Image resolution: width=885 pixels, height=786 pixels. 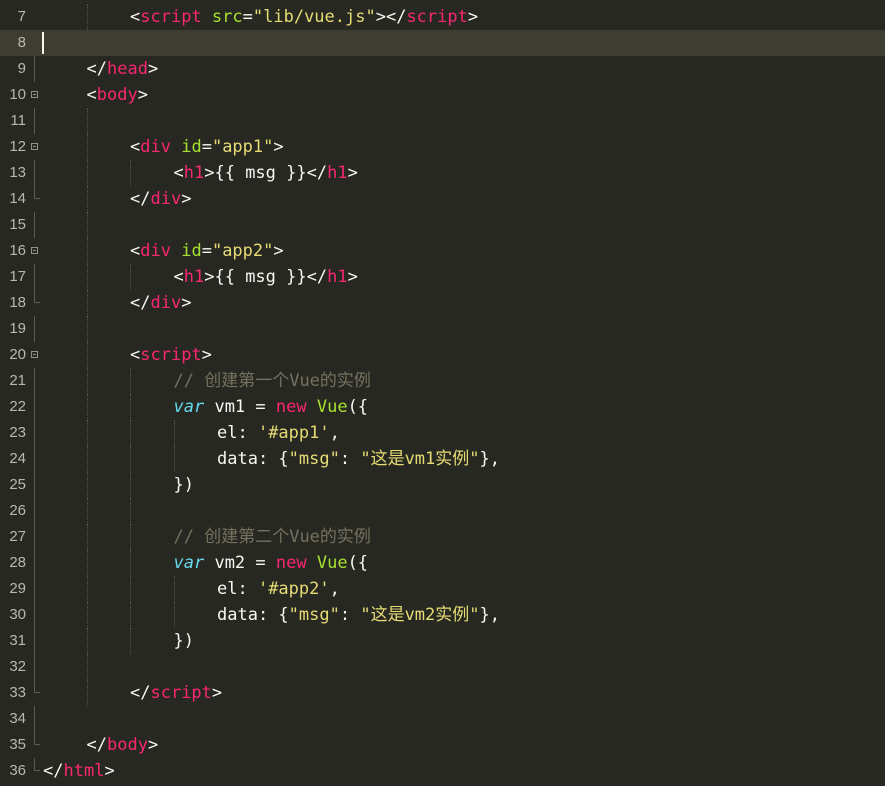 What do you see at coordinates (17, 562) in the screenshot?
I see `line-number: 28` at bounding box center [17, 562].